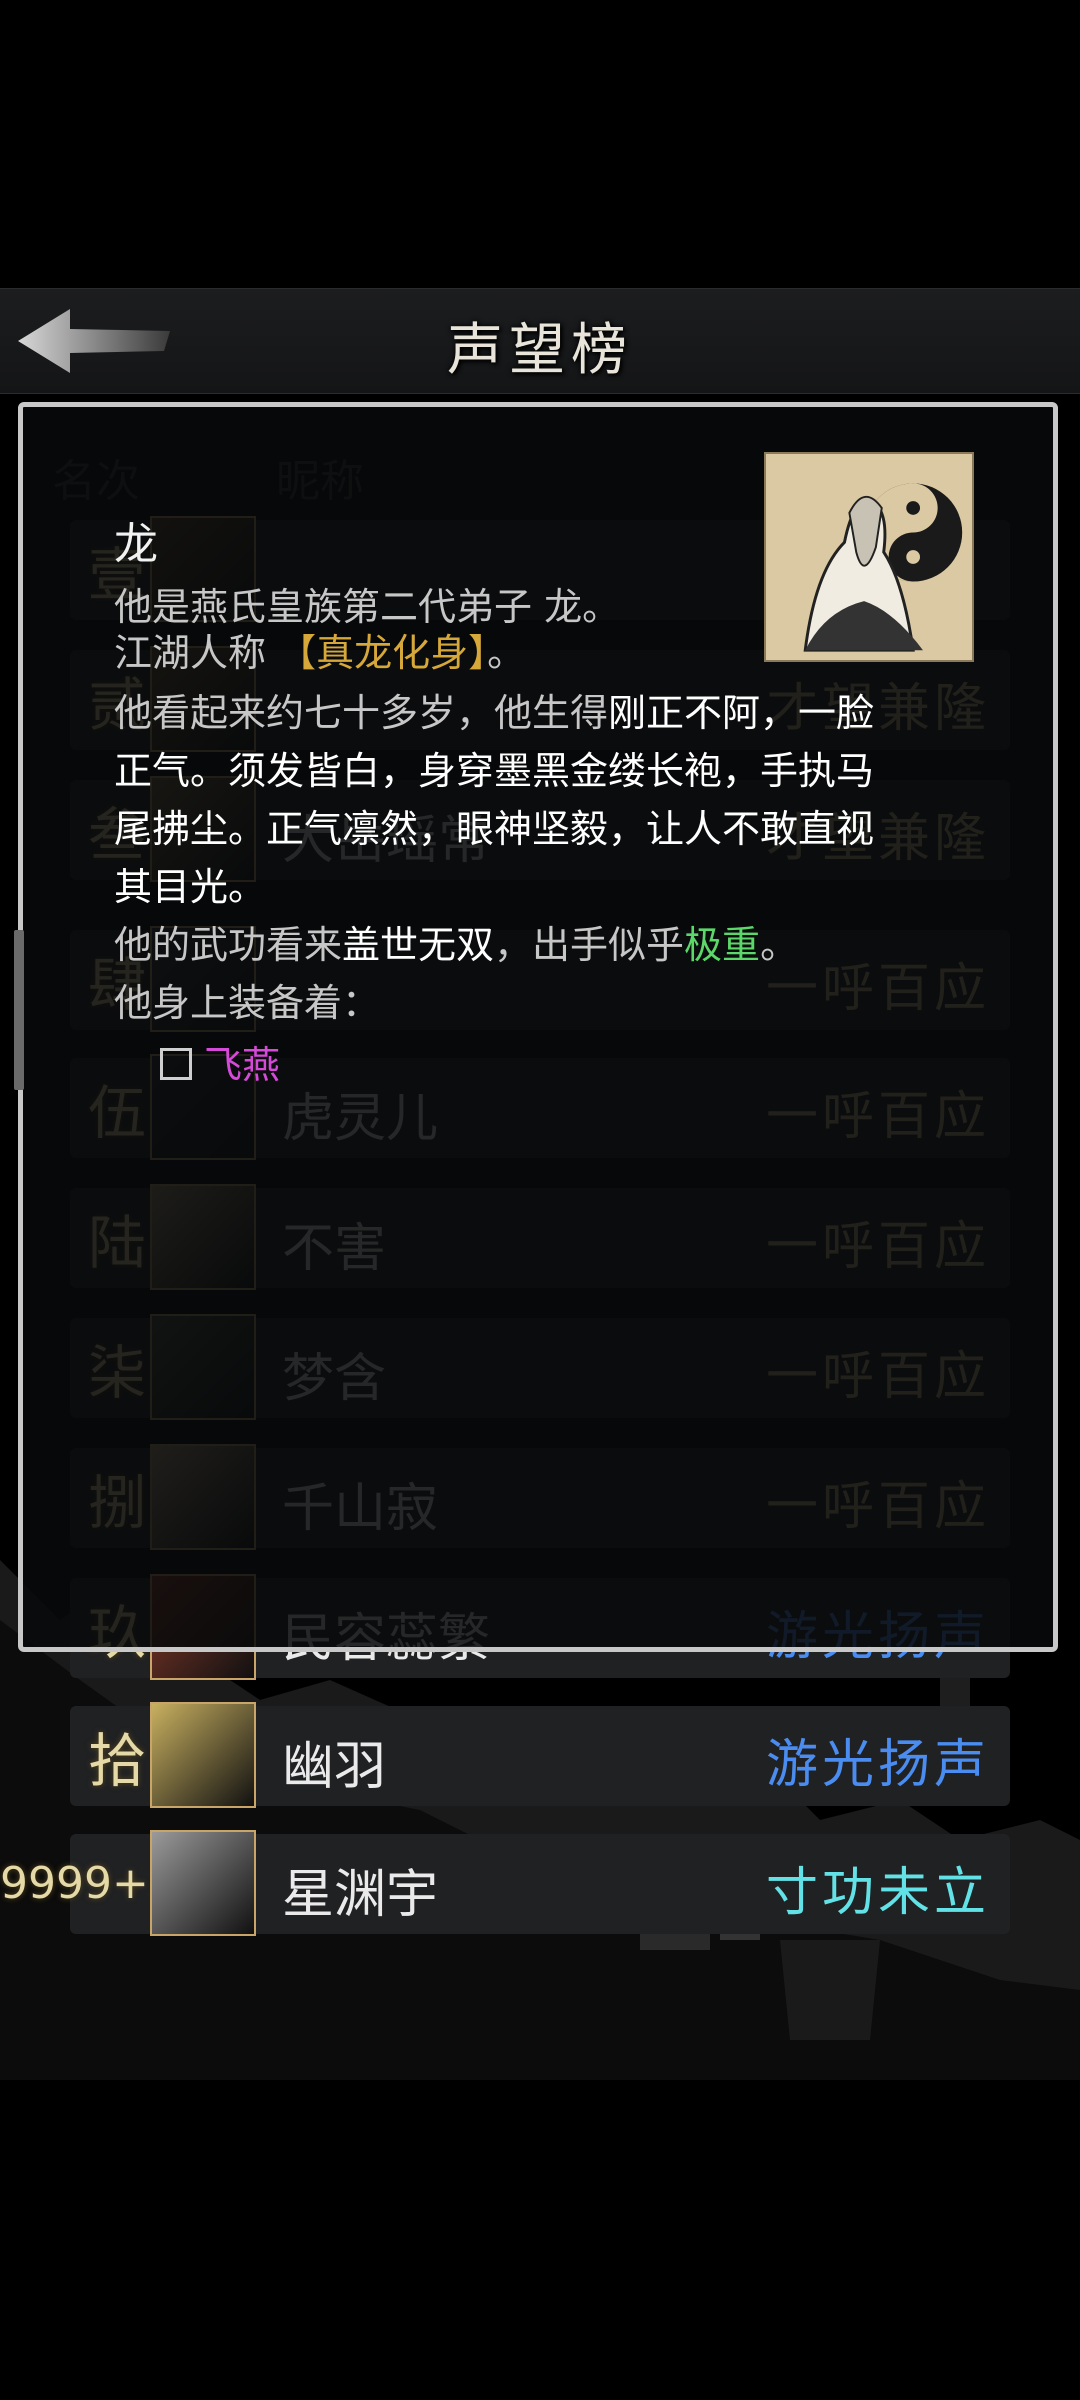  Describe the element at coordinates (334, 1767) in the screenshot. I see `player-nickname: 幽羽` at that location.